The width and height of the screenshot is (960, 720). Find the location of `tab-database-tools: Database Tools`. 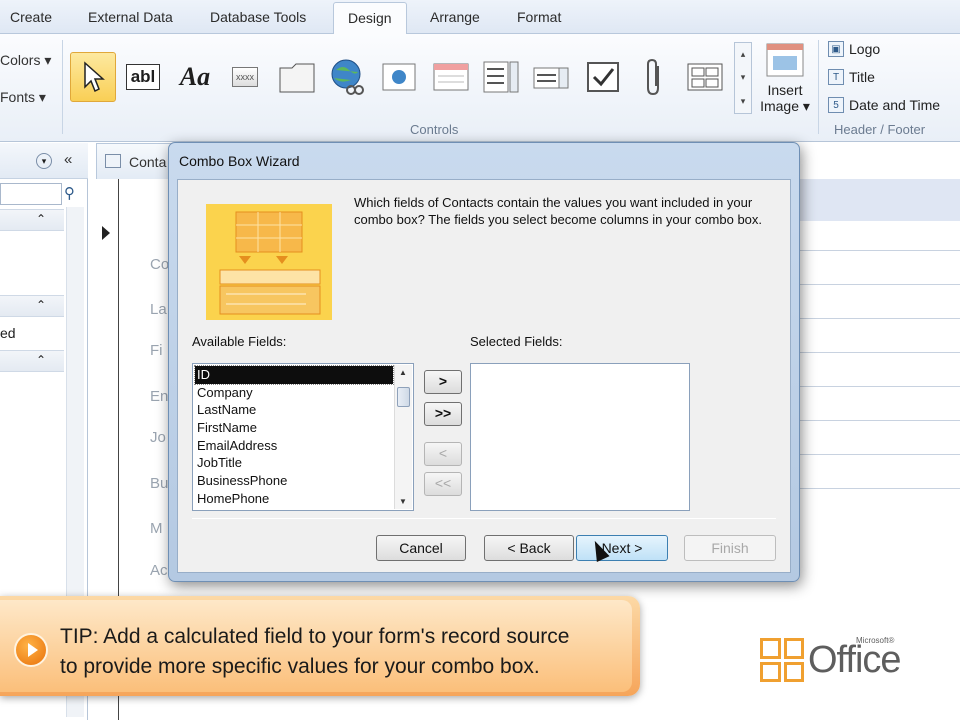

tab-database-tools: Database Tools is located at coordinates (258, 17).